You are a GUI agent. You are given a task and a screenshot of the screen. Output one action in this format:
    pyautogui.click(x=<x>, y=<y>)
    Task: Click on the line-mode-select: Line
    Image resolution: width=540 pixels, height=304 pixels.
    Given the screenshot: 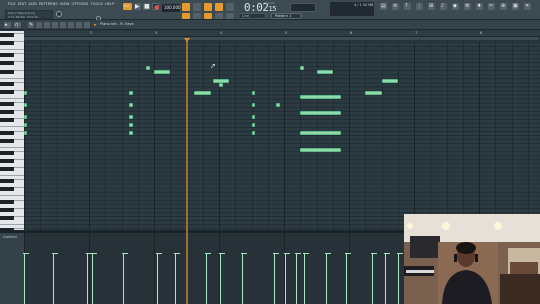 What is the action you would take?
    pyautogui.click(x=252, y=16)
    